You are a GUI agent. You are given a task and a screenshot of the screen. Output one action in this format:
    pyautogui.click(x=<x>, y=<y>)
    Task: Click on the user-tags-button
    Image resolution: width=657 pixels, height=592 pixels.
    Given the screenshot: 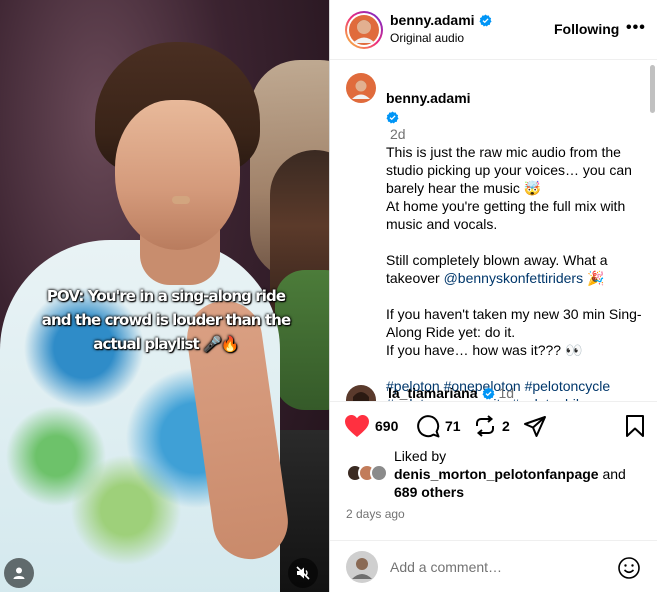 What is the action you would take?
    pyautogui.click(x=19, y=573)
    